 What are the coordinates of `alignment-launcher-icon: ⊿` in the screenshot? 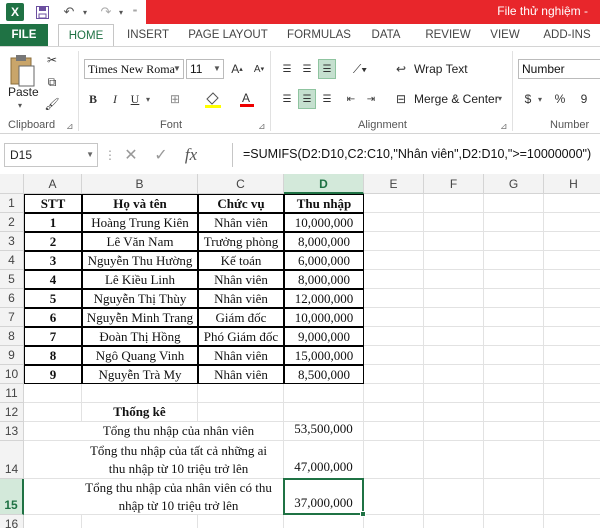 It's located at (504, 126).